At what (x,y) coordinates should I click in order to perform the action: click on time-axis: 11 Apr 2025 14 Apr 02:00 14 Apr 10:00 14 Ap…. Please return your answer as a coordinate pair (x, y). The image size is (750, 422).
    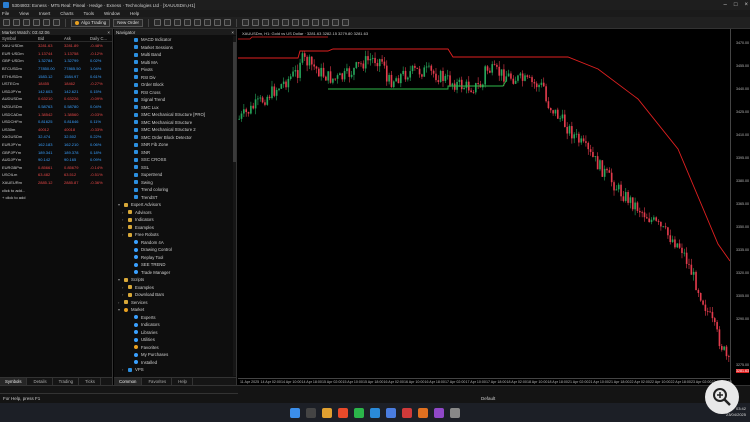
    Looking at the image, I should click on (485, 381).